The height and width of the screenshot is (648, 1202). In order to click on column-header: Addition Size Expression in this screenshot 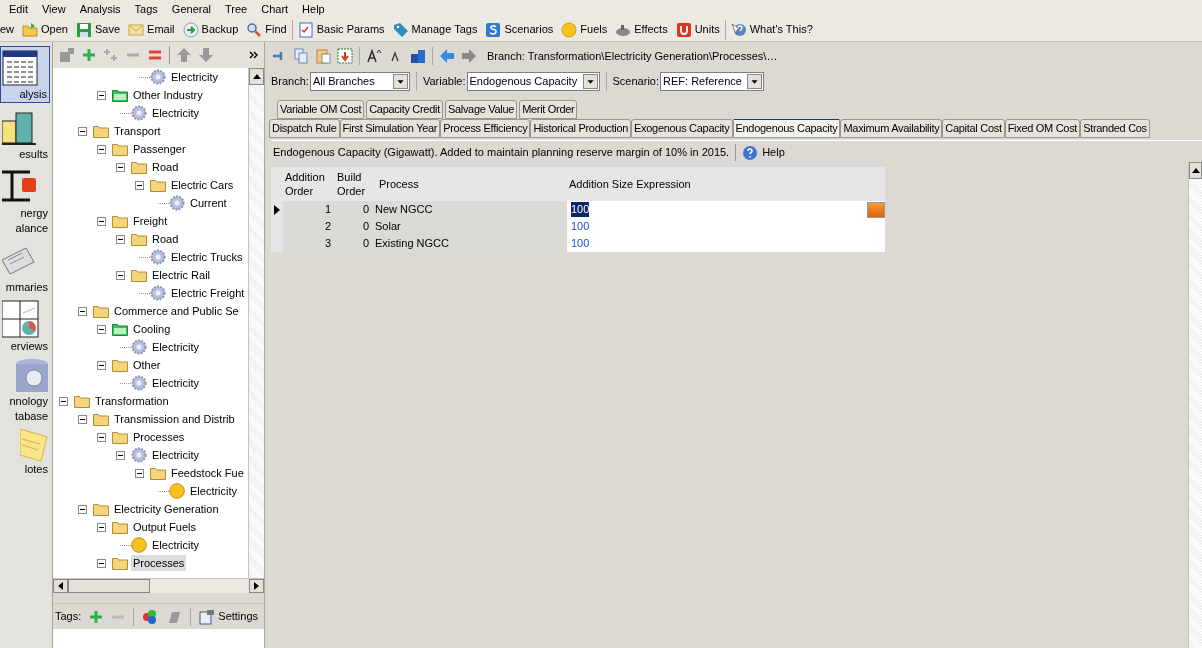, I will do `click(726, 184)`.